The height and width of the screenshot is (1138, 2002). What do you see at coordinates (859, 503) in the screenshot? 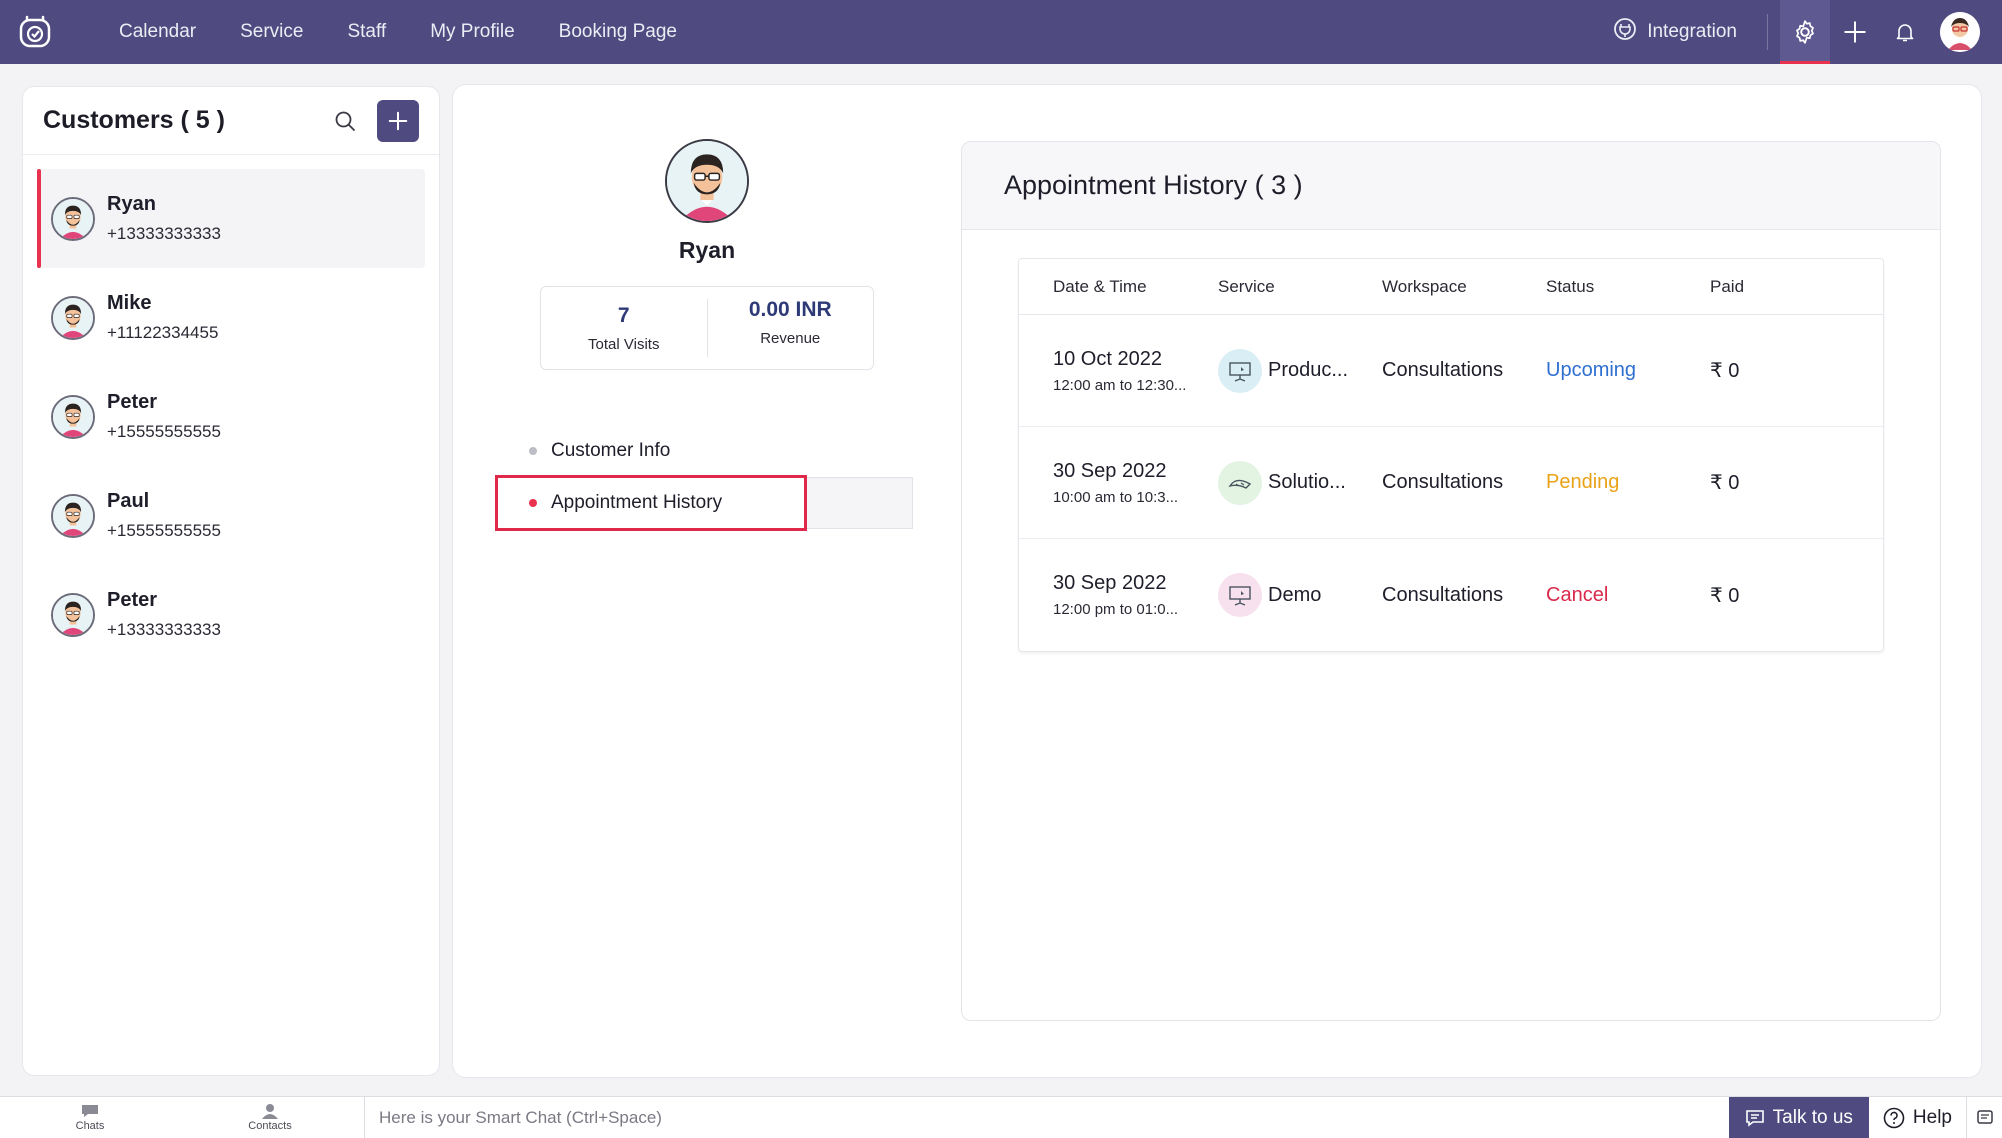
I see `active-item-background` at bounding box center [859, 503].